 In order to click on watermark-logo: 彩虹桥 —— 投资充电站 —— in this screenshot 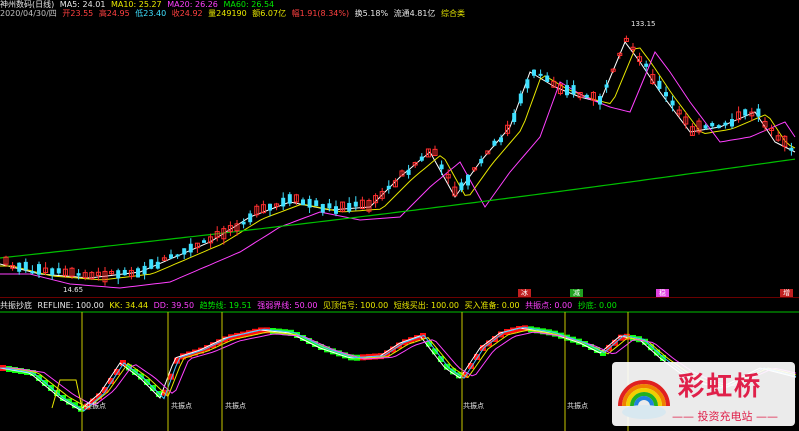, I will do `click(703, 394)`.